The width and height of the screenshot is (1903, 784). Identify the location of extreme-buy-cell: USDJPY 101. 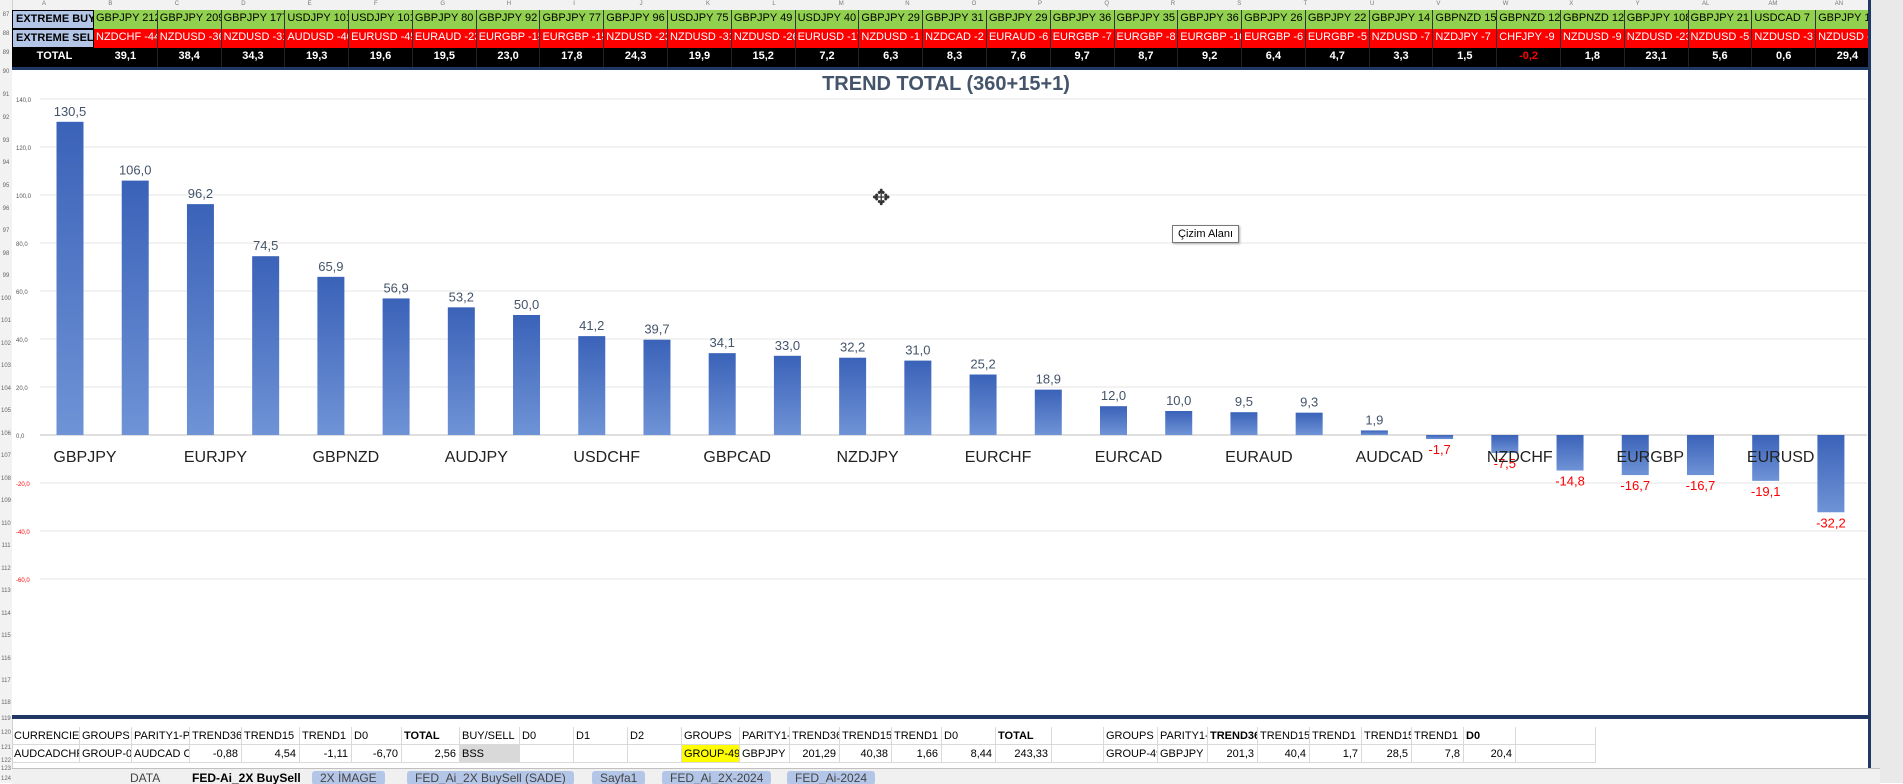
(381, 19).